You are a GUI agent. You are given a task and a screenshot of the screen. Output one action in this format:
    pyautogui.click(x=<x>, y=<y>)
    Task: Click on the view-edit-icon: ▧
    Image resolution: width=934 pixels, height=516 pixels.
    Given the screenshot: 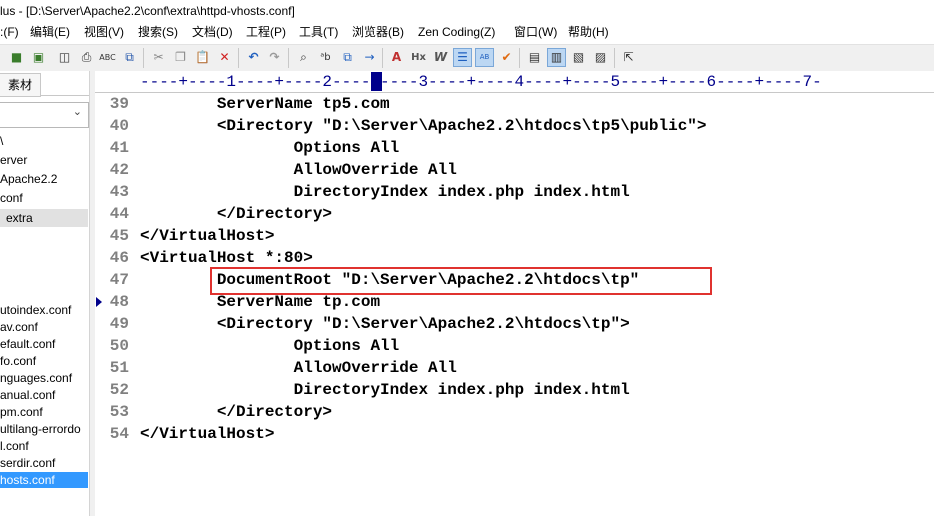 What is the action you would take?
    pyautogui.click(x=578, y=57)
    